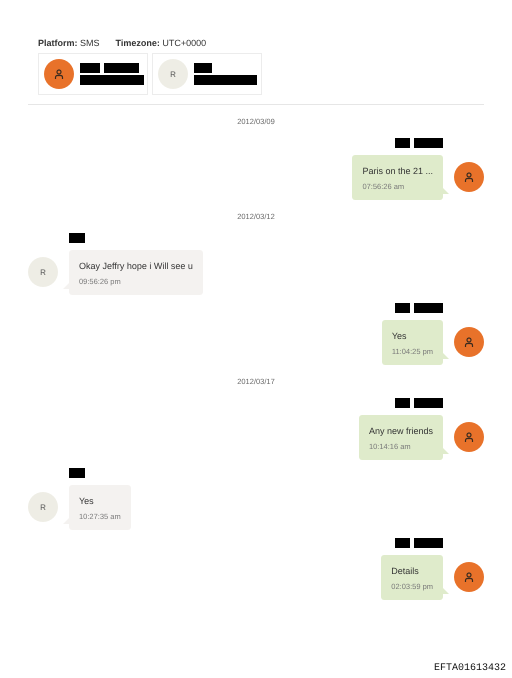 This screenshot has width=512, height=678. Describe the element at coordinates (69, 43) in the screenshot. I see `platform-info: Platform: SMS` at that location.